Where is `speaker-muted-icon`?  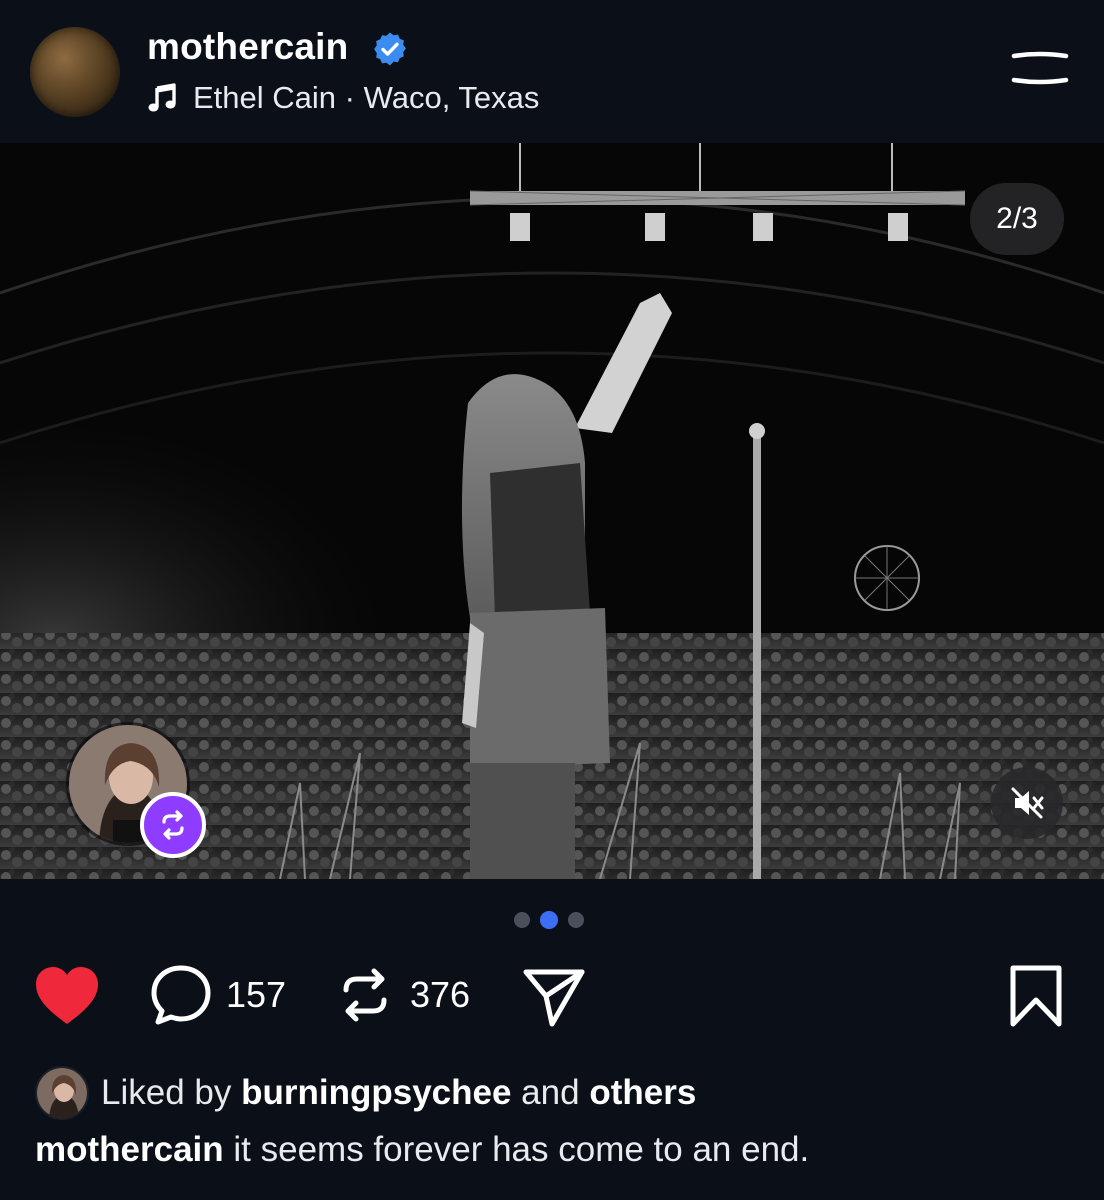
speaker-muted-icon is located at coordinates (1027, 803).